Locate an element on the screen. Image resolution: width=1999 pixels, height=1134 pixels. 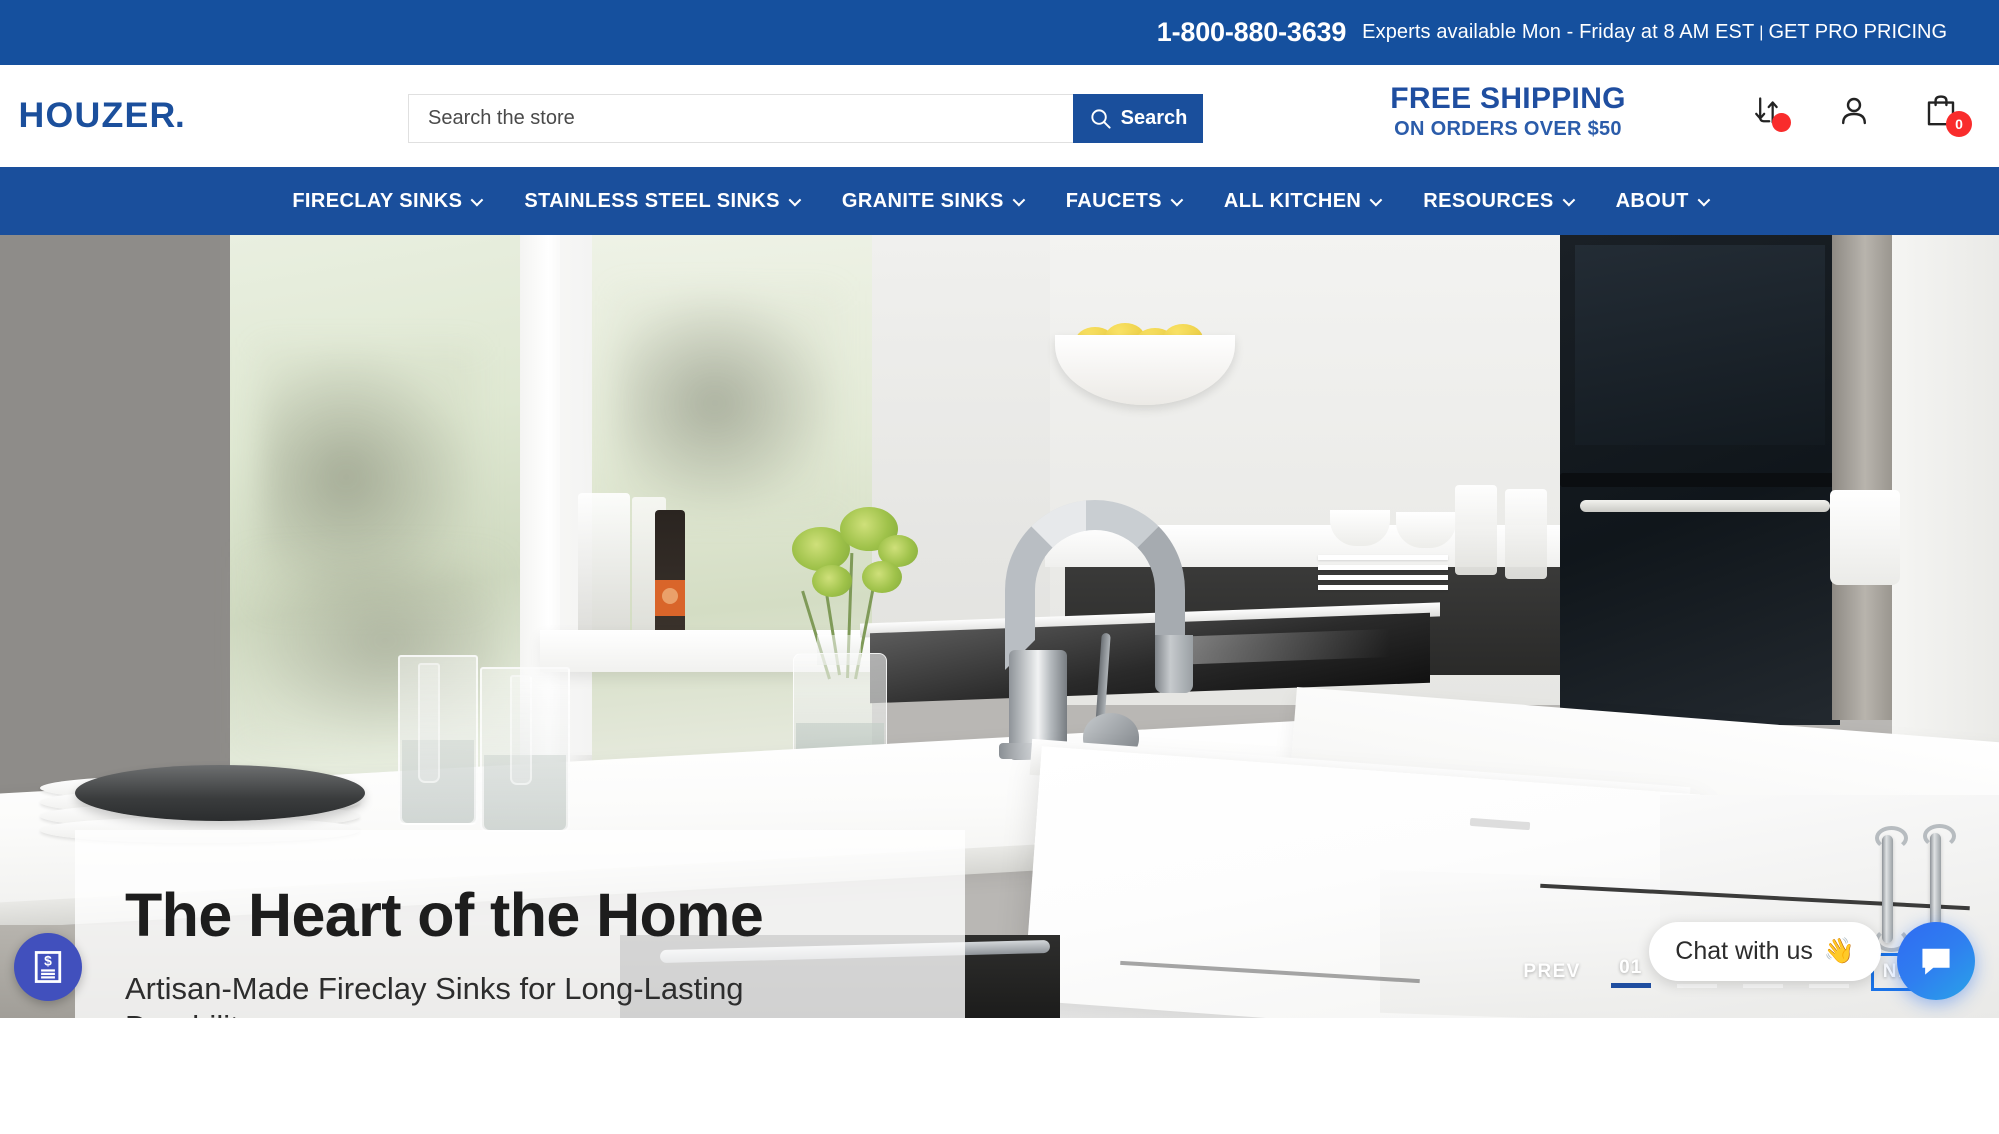
nav-item-granite-sinks: GRANITE SINKS is located at coordinates (932, 201).